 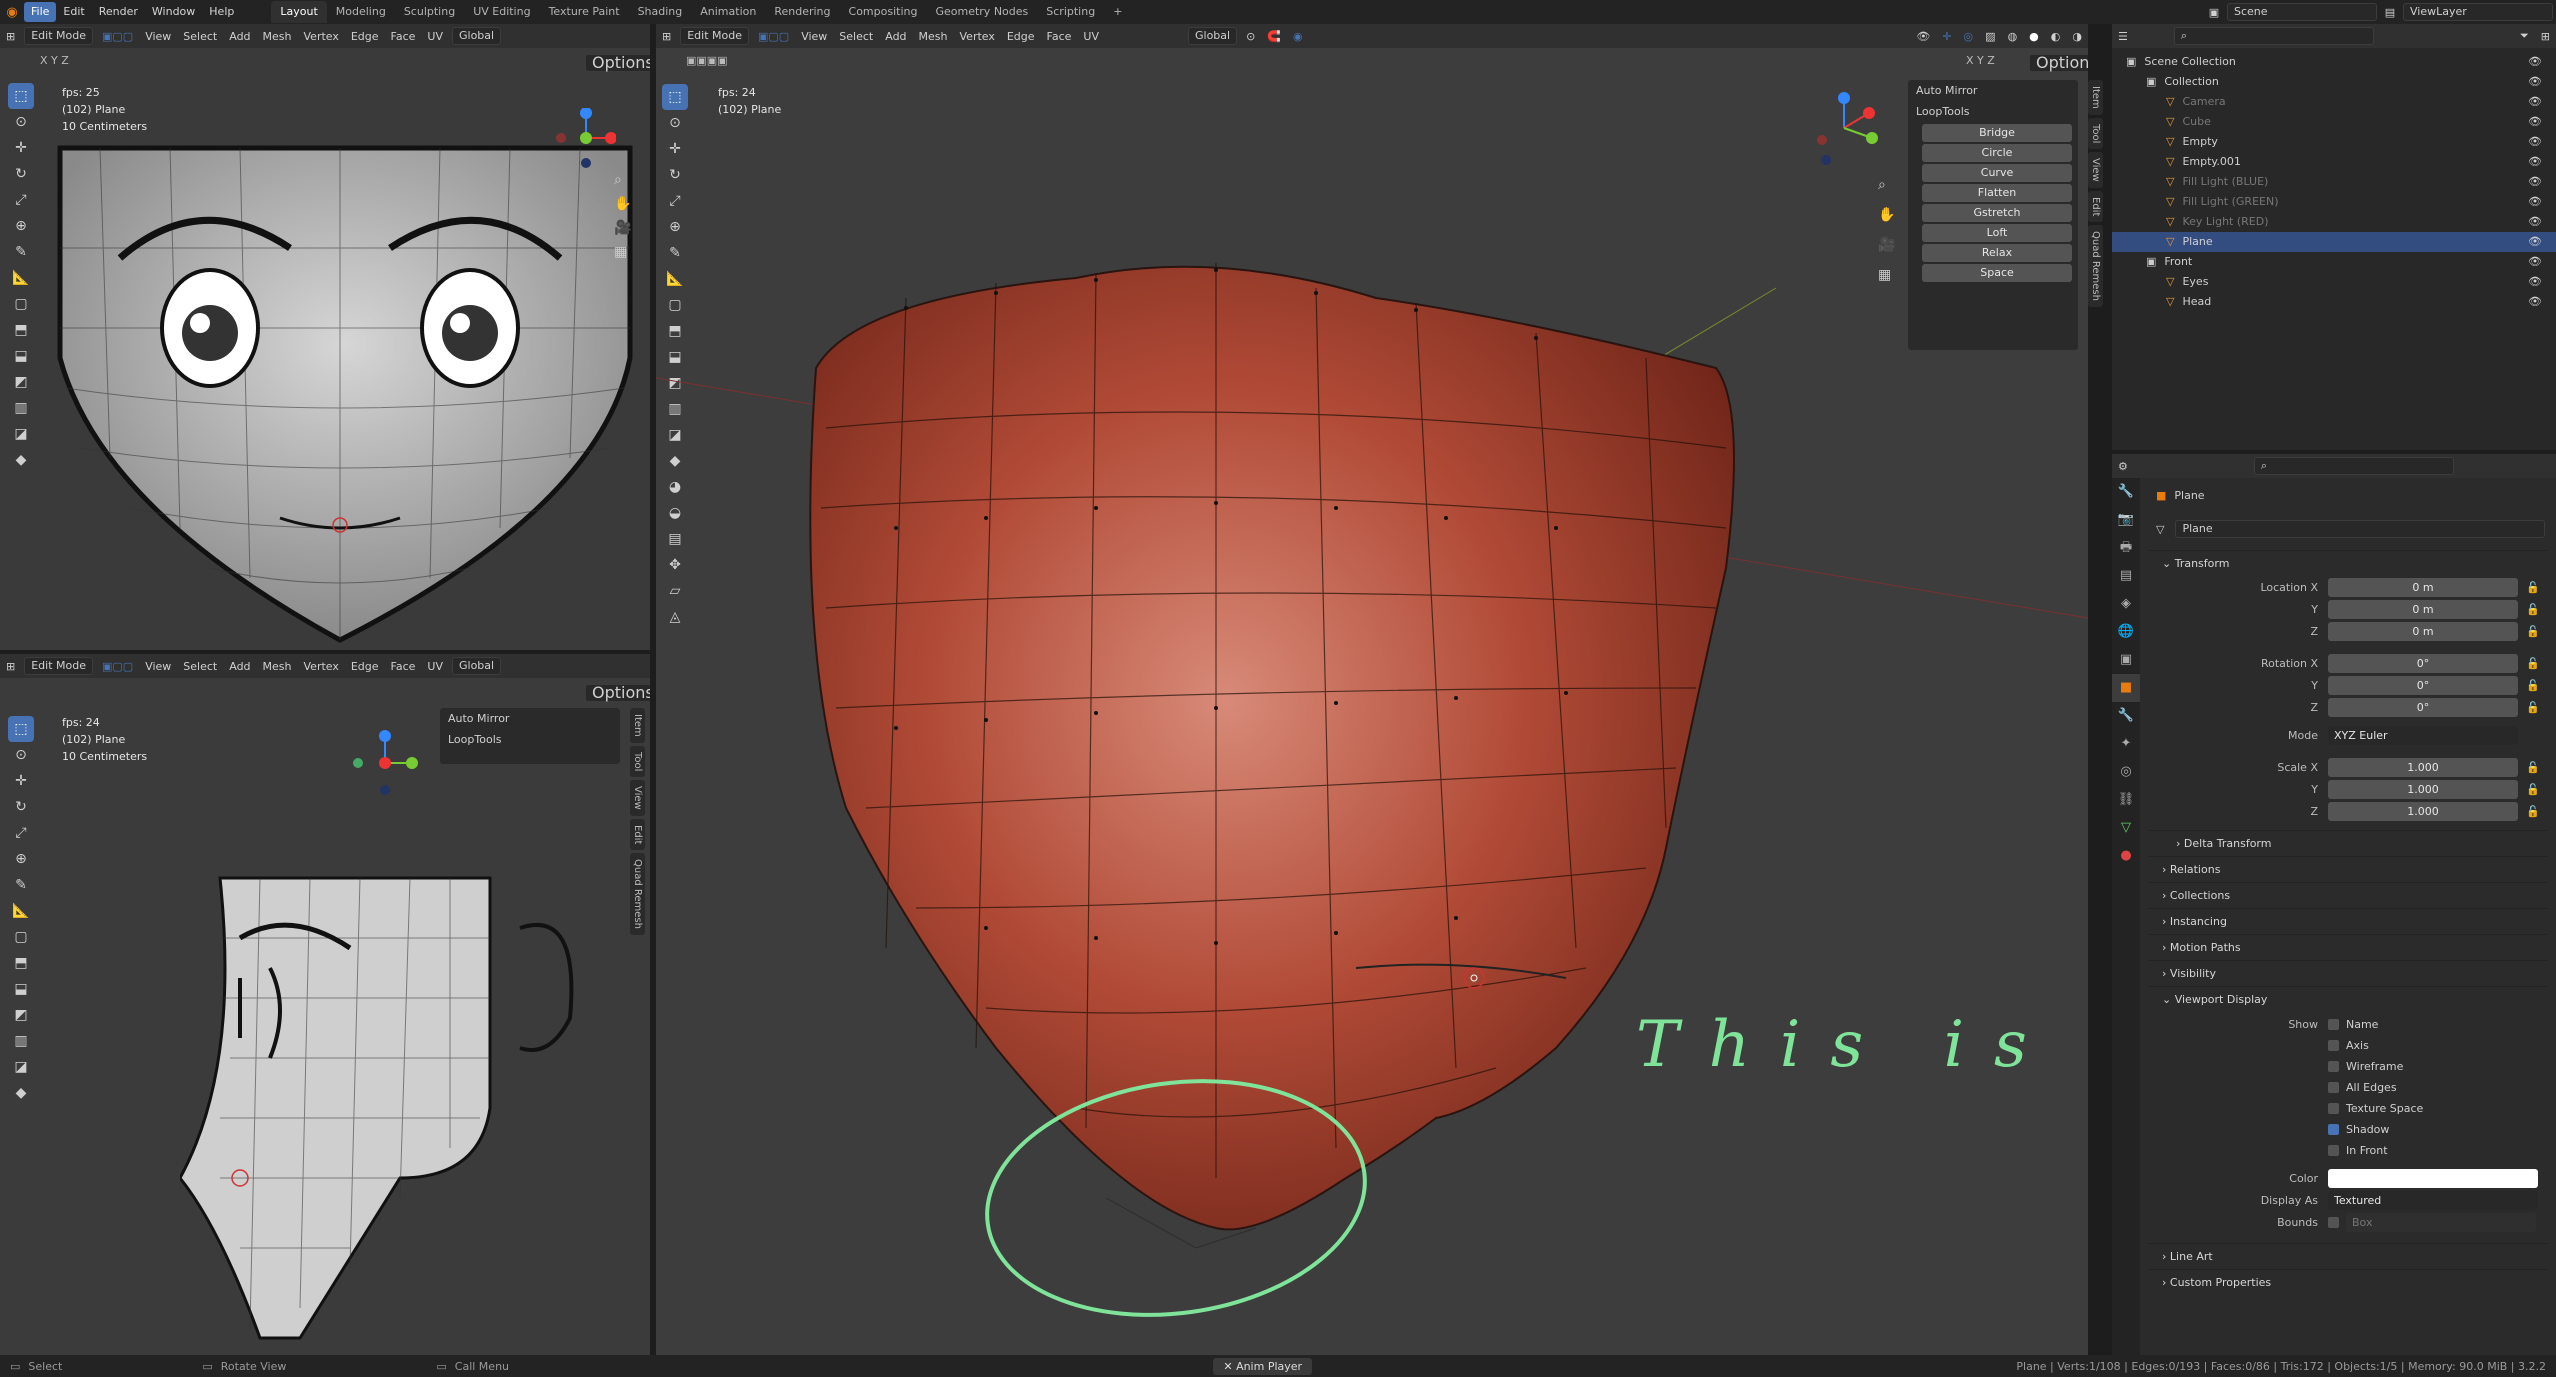 I want to click on rotation-mode-select: XYZ Euler, so click(x=2423, y=735).